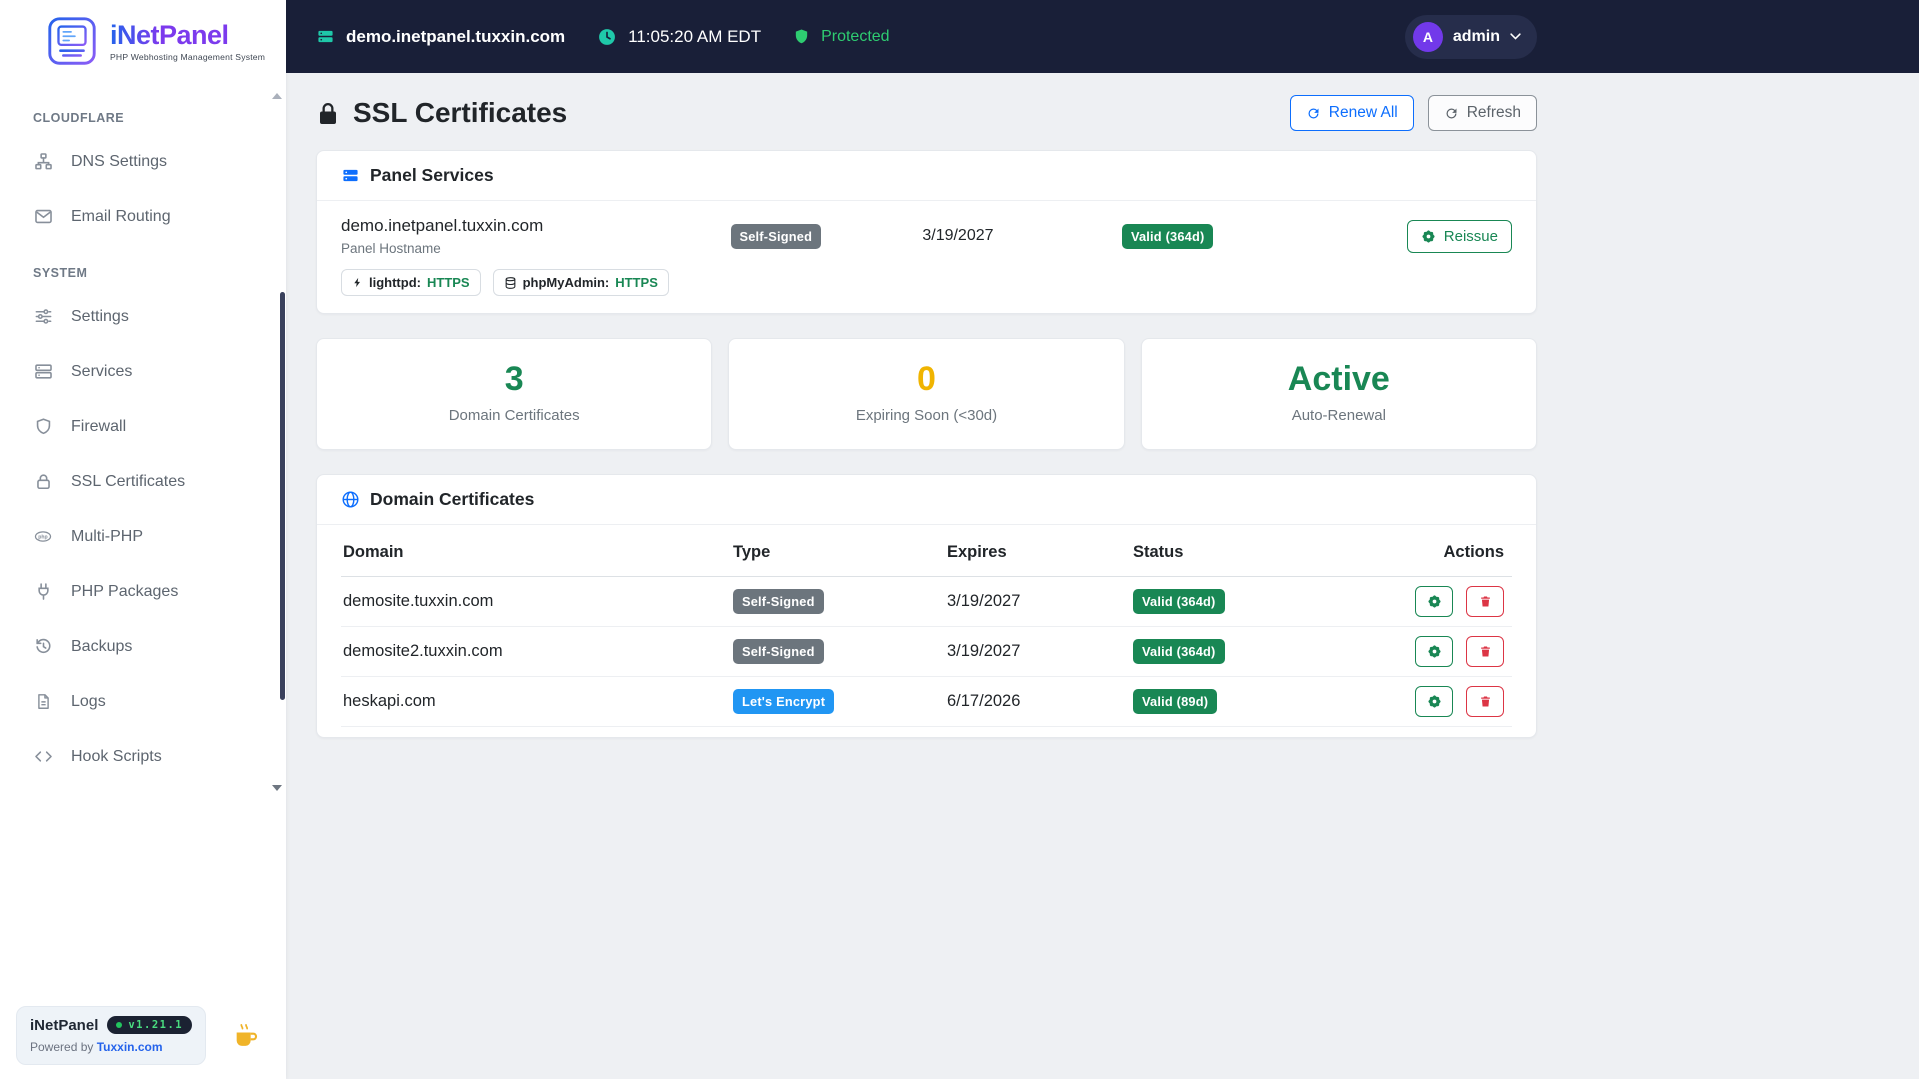 This screenshot has height=1079, width=1919. Describe the element at coordinates (1167, 236) in the screenshot. I see `cert-status-badge: Valid (364d)` at that location.